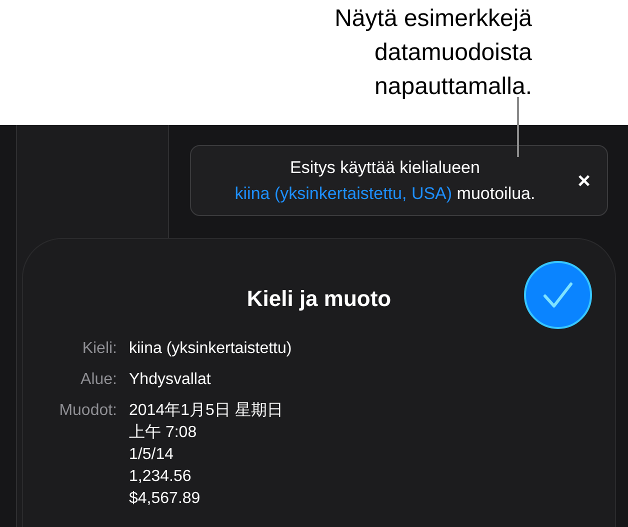  What do you see at coordinates (558, 295) in the screenshot?
I see `checkmark-icon` at bounding box center [558, 295].